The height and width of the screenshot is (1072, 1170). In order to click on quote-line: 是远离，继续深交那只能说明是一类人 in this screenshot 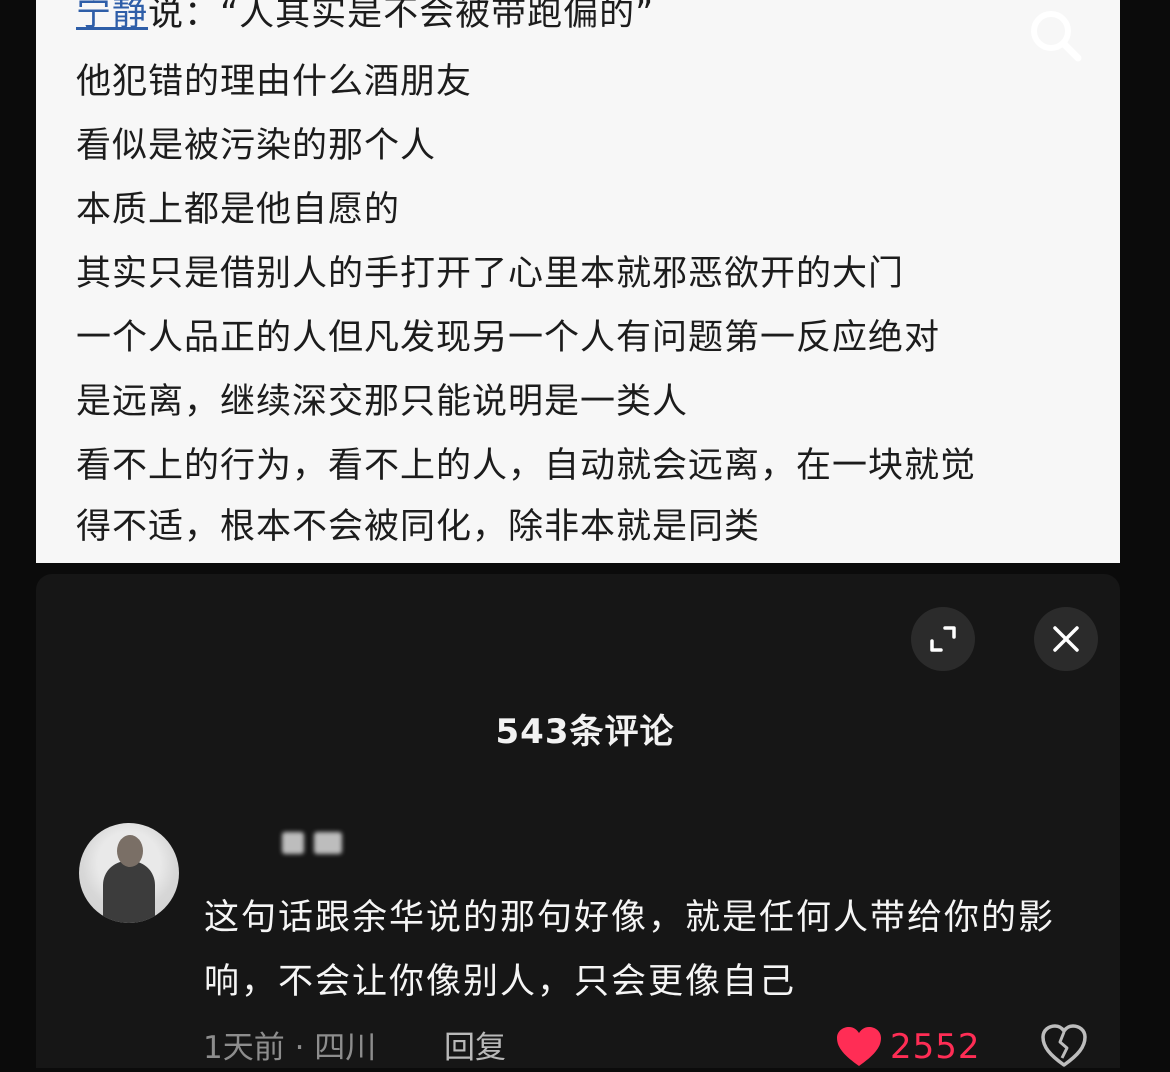, I will do `click(382, 402)`.